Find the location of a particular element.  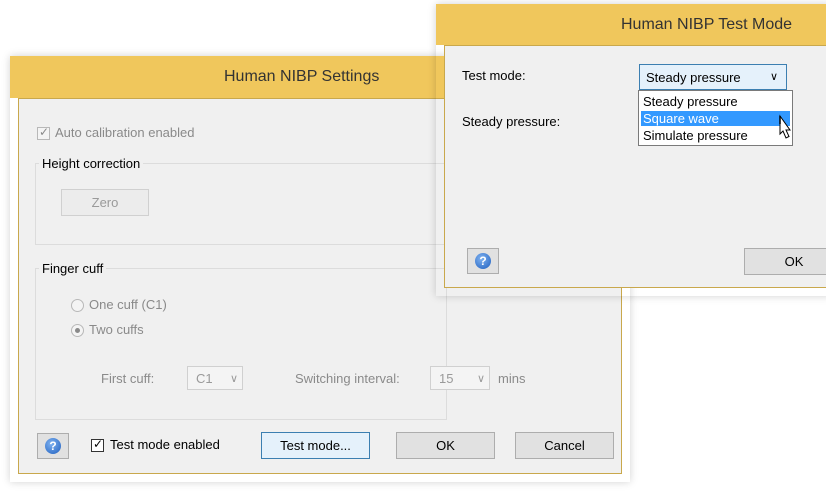

test-mode-titlebar: Human NIBP Test Mode is located at coordinates (631, 24).